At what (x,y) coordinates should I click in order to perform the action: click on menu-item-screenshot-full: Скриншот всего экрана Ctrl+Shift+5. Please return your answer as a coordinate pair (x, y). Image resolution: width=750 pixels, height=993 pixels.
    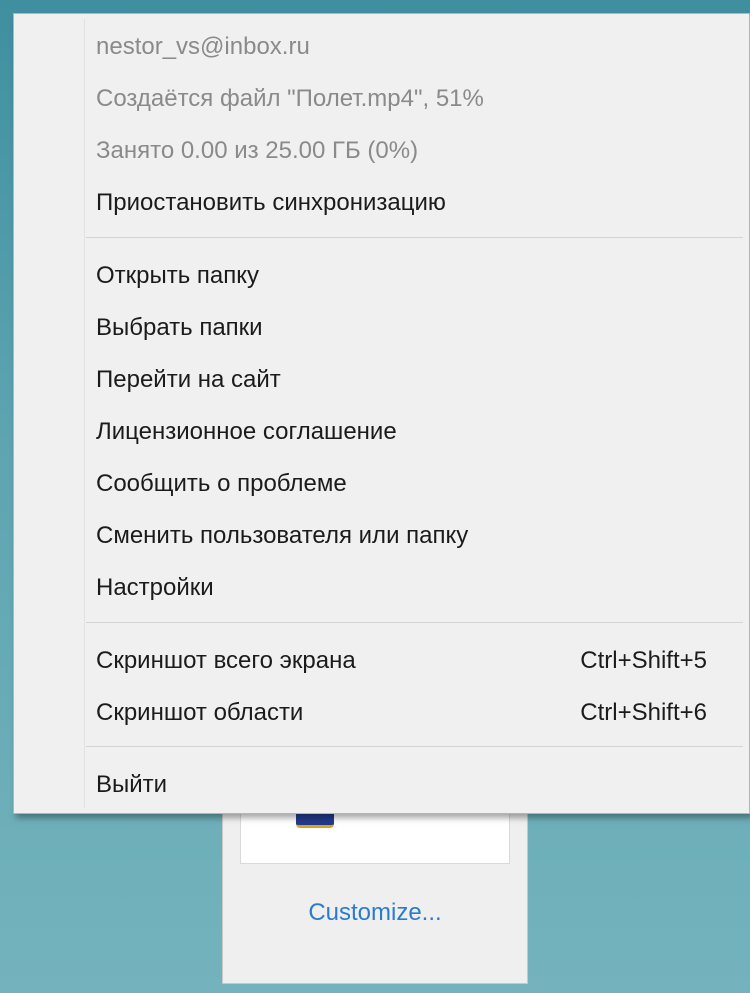
    Looking at the image, I should click on (381, 661).